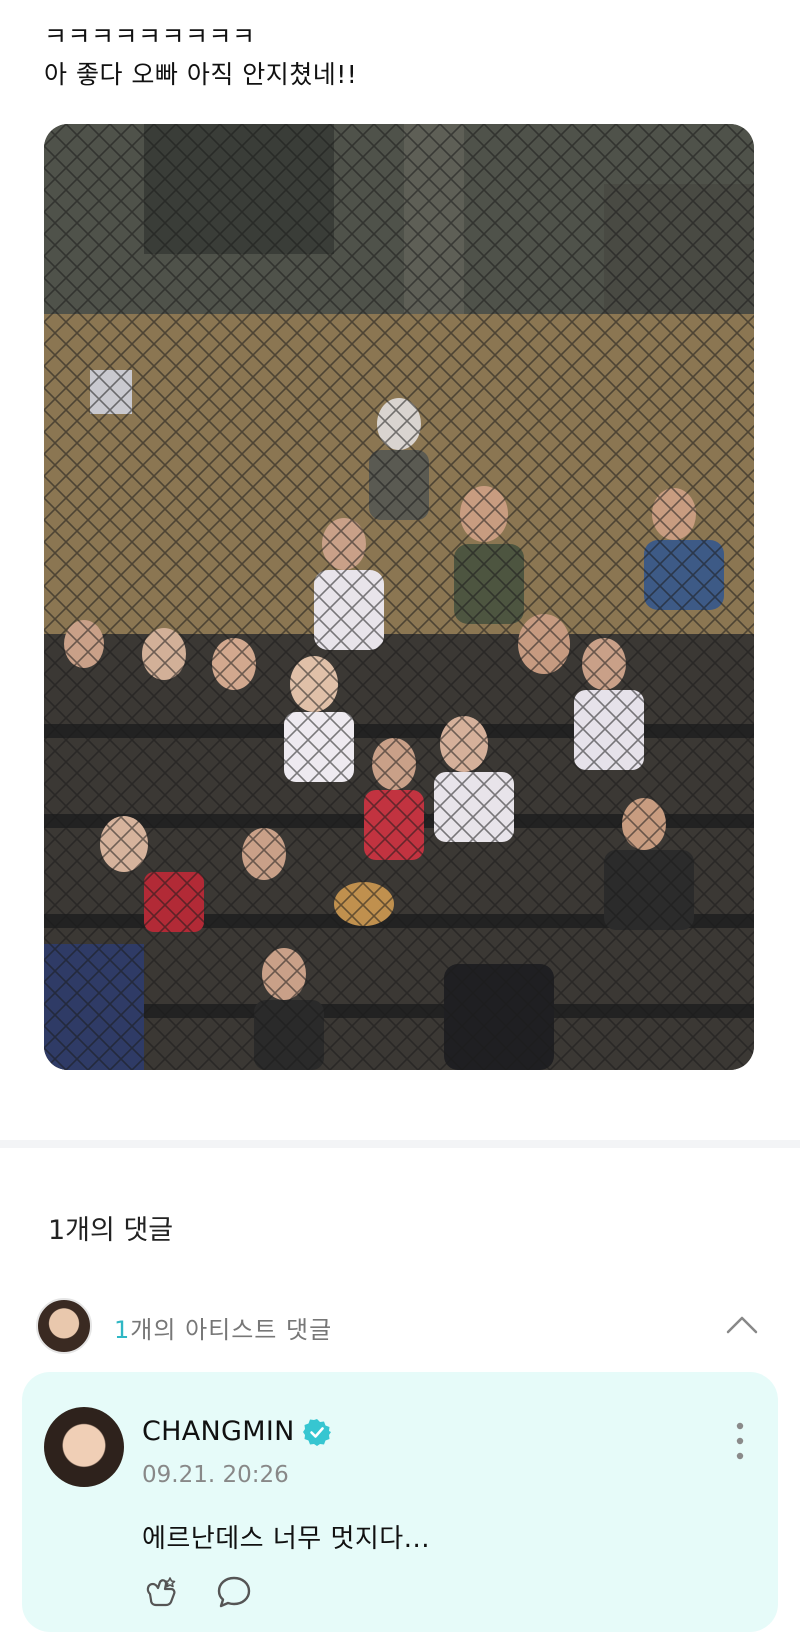  I want to click on artist-comments-label: 1개의 아티스트 댓글, so click(223, 1327).